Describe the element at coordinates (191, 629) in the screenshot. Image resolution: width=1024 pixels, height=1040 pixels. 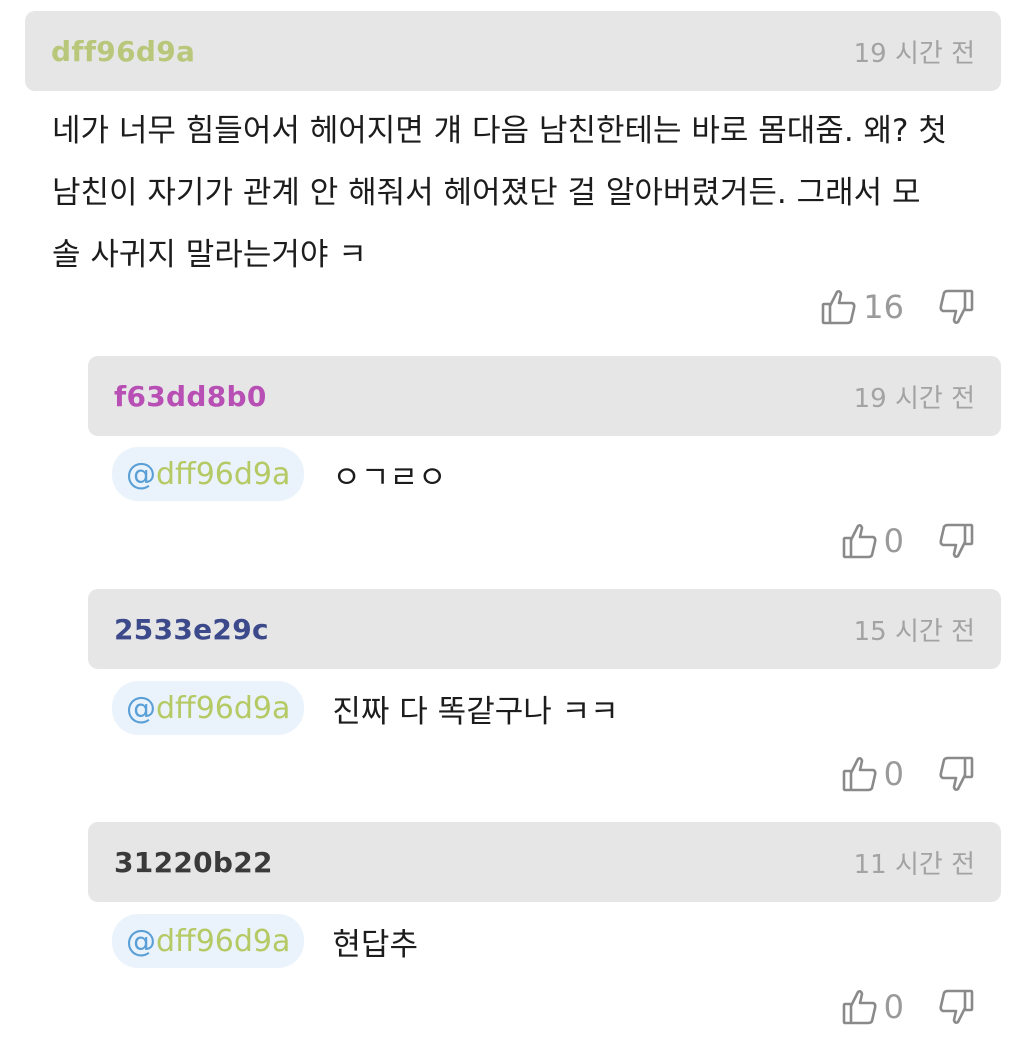
I see `reply-username: 2533e29c` at that location.